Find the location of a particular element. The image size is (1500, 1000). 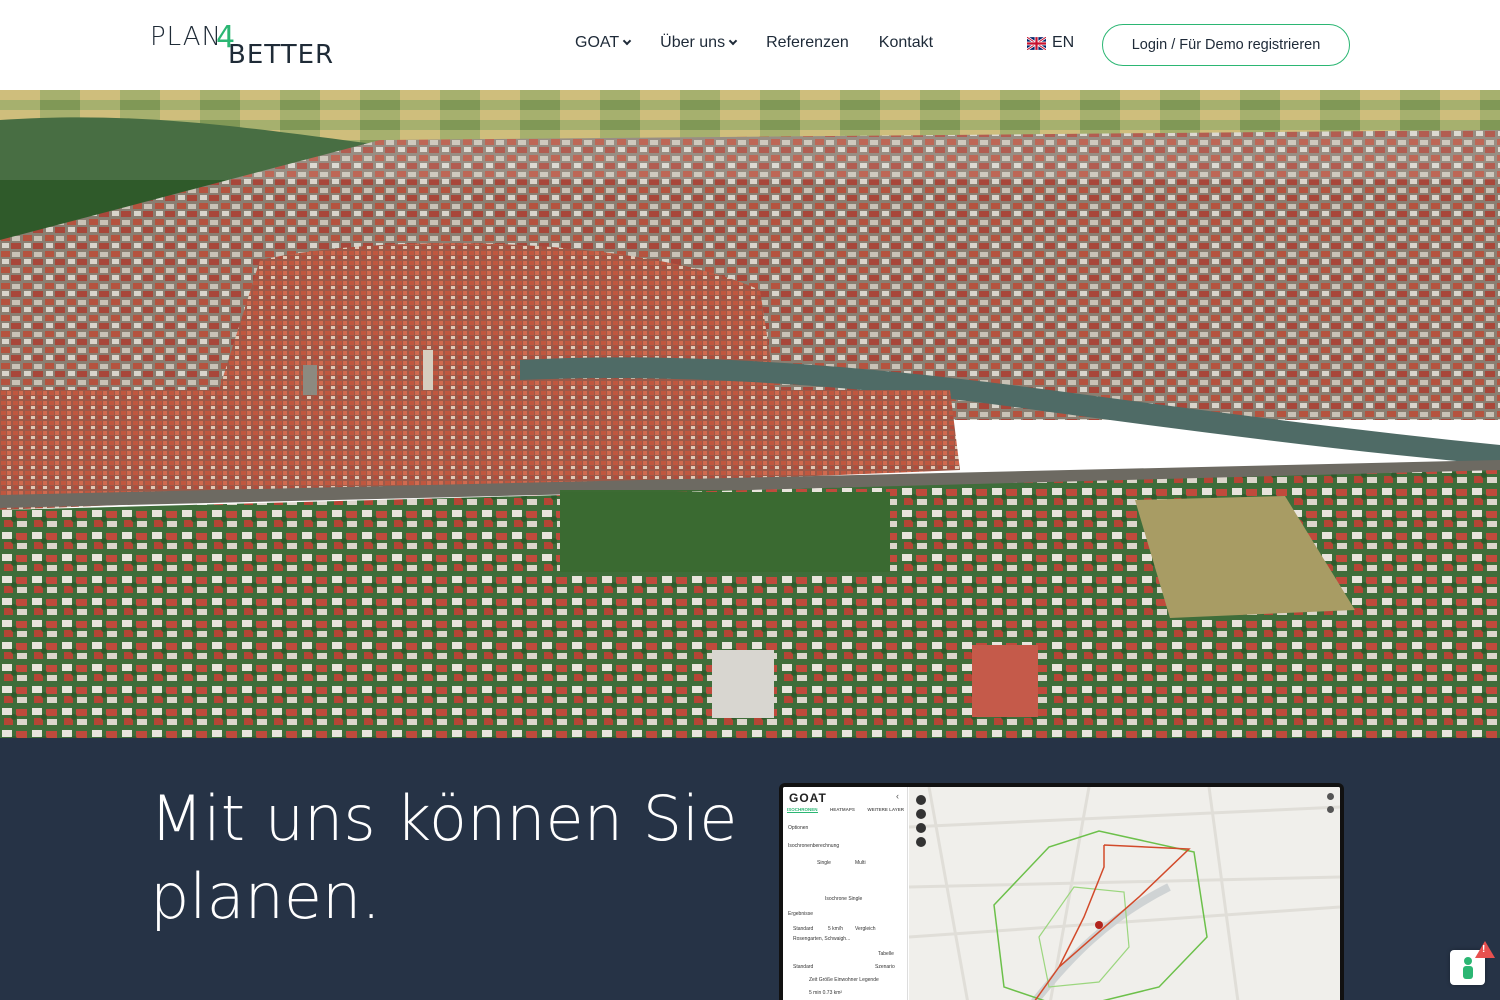

main-nav: GOAT Über uns Referenzen Kontakt is located at coordinates (769, 43).